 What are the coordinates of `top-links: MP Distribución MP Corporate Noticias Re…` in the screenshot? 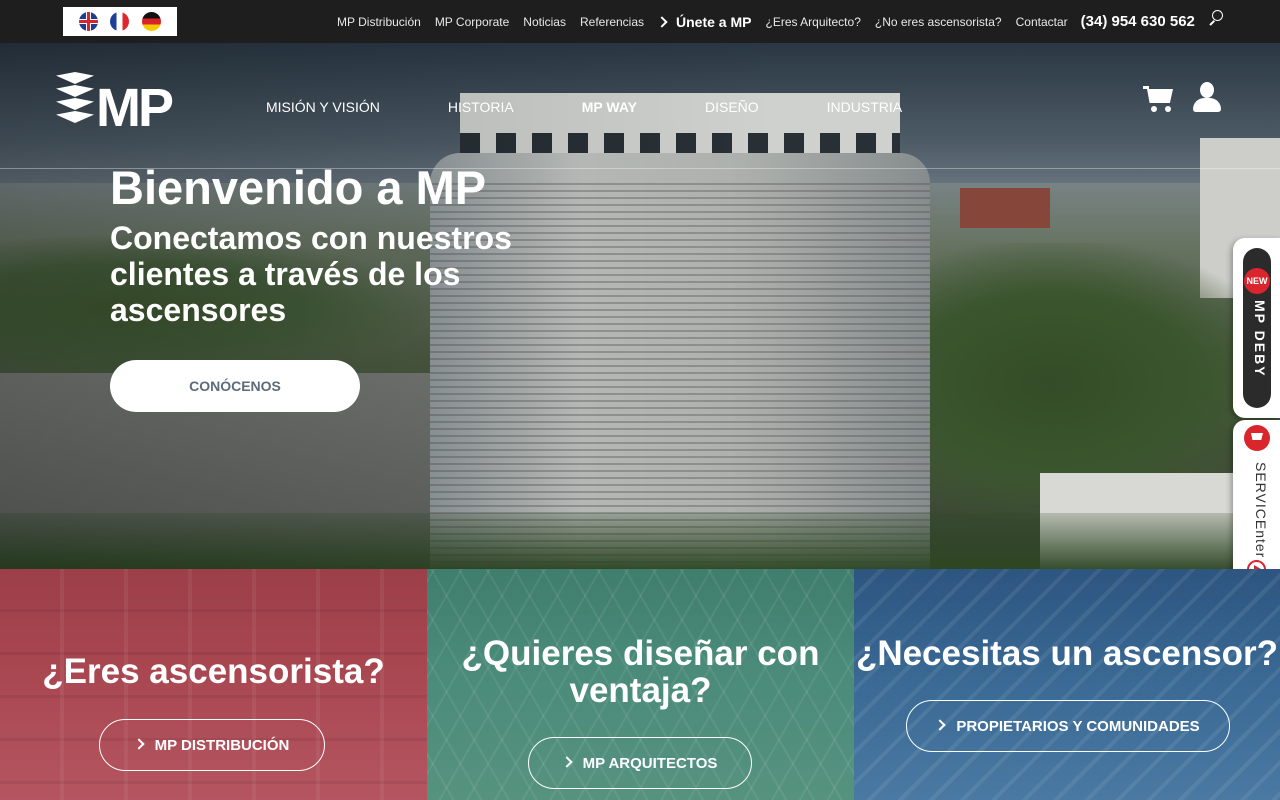 It's located at (766, 21).